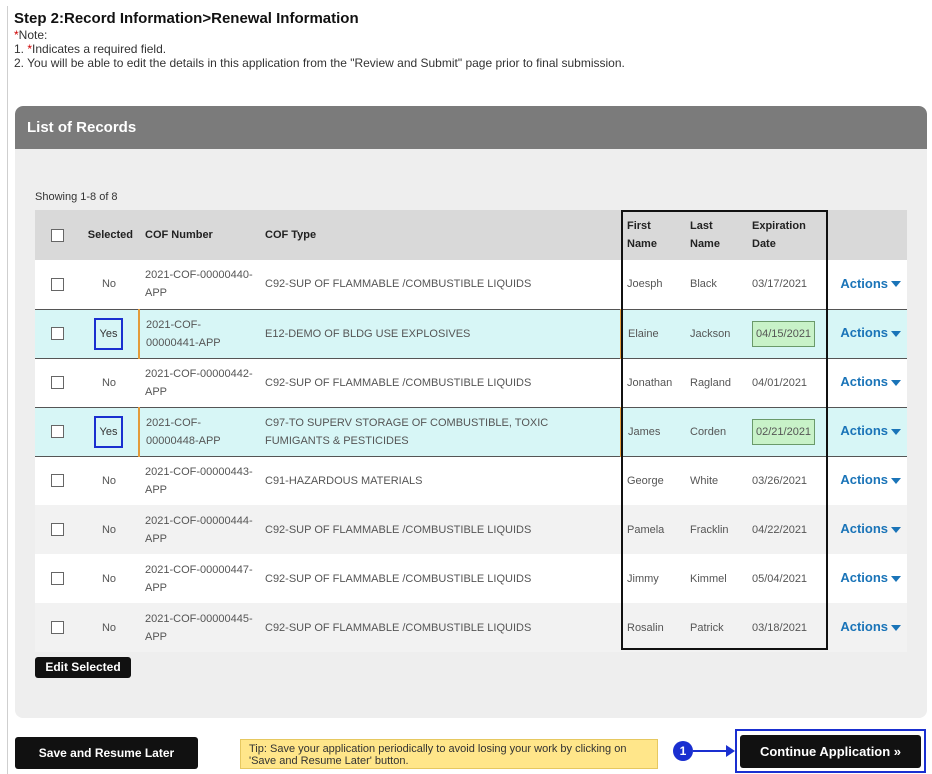 Image resolution: width=932 pixels, height=774 pixels. What do you see at coordinates (199, 627) in the screenshot?
I see `cof-number: 2021-COF-00000445-APP` at bounding box center [199, 627].